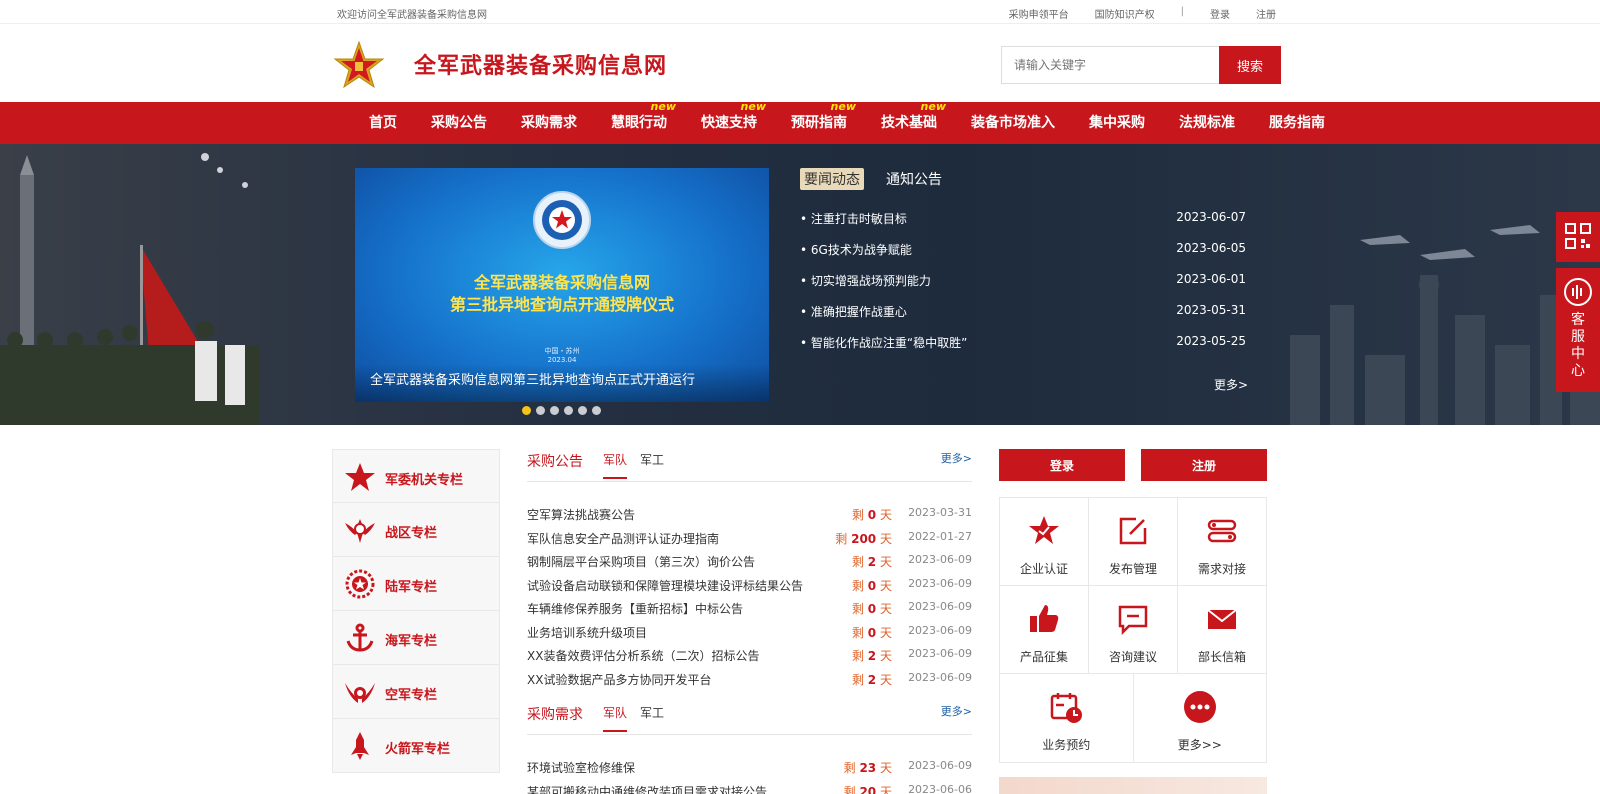 The image size is (1600, 794). What do you see at coordinates (416, 476) in the screenshot?
I see `column-cmc: 军委机关专栏` at bounding box center [416, 476].